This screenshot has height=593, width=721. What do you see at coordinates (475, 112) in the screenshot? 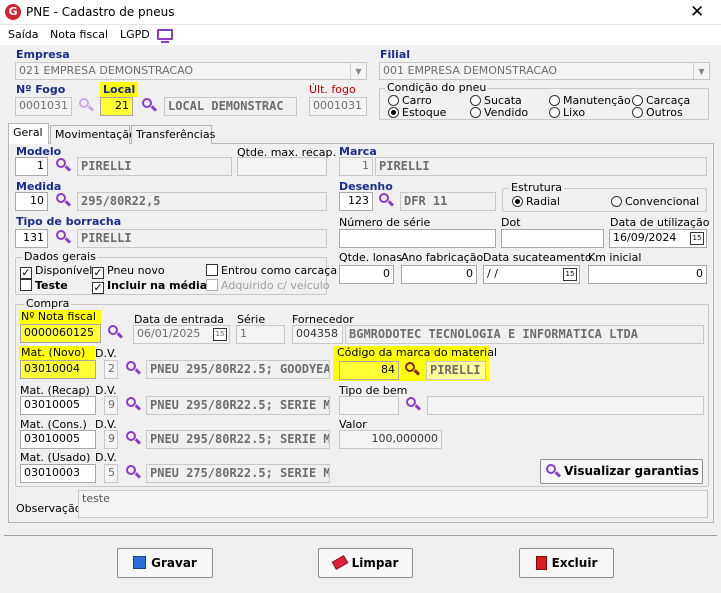
I see `radio-vendido-dot` at bounding box center [475, 112].